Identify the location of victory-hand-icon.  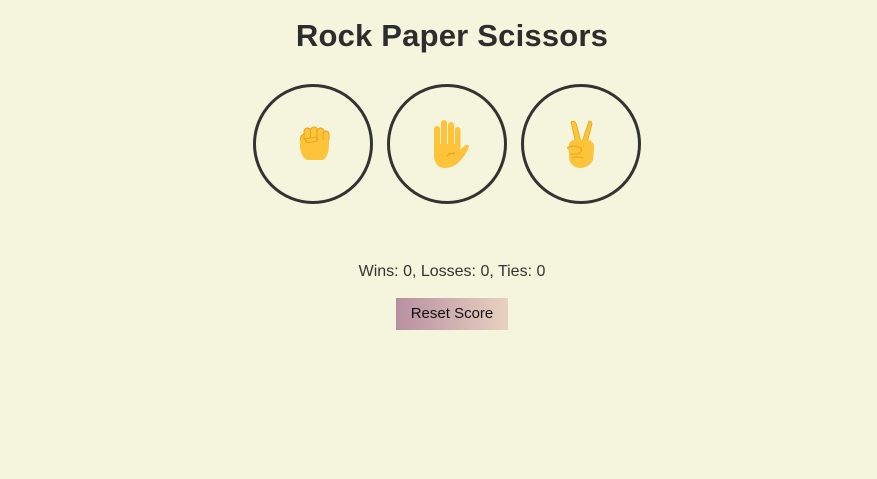
(581, 144).